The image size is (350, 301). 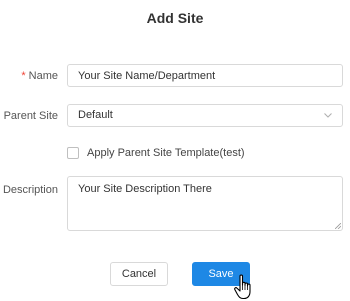 I want to click on name-input, so click(x=205, y=75).